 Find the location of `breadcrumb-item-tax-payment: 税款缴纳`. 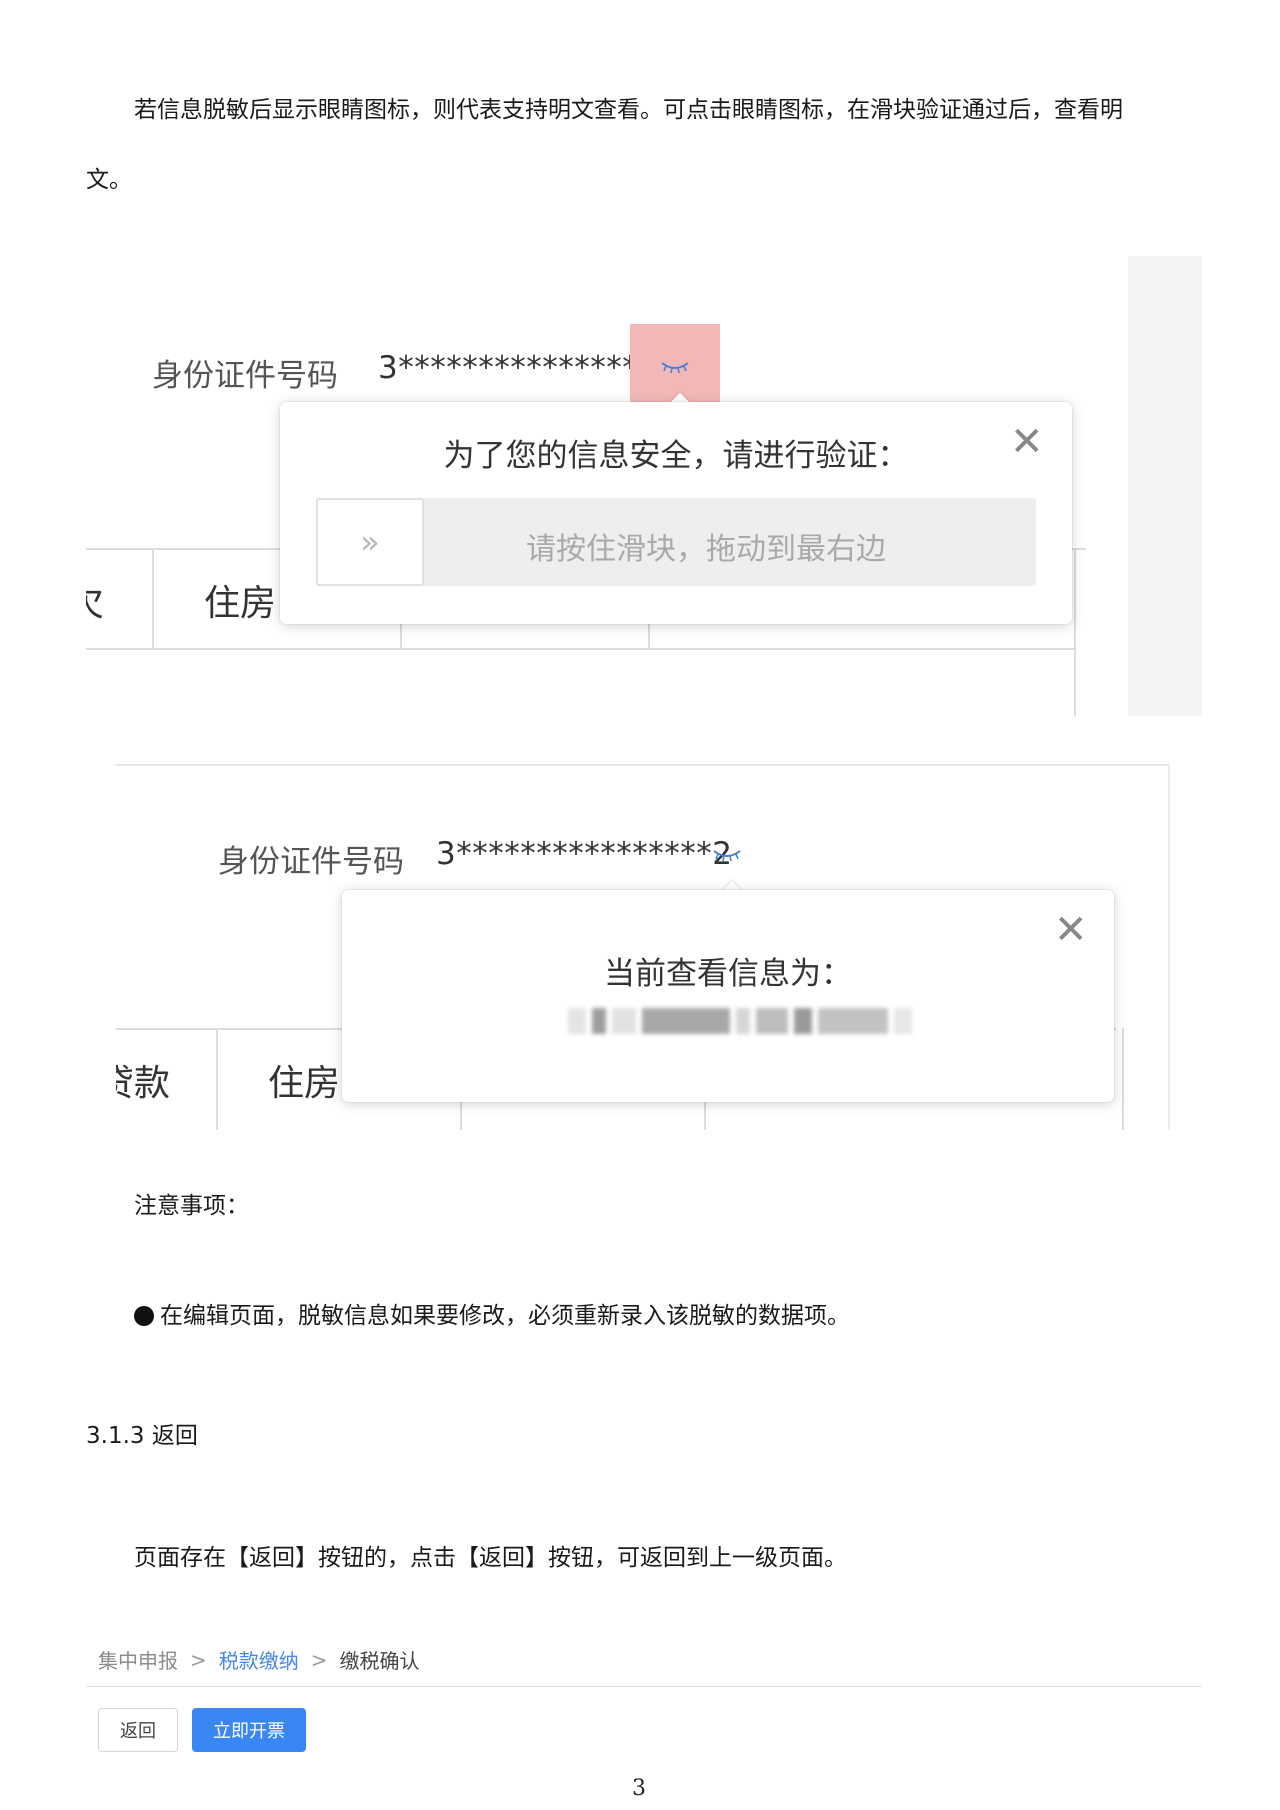

breadcrumb-item-tax-payment: 税款缴纳 is located at coordinates (259, 1659).